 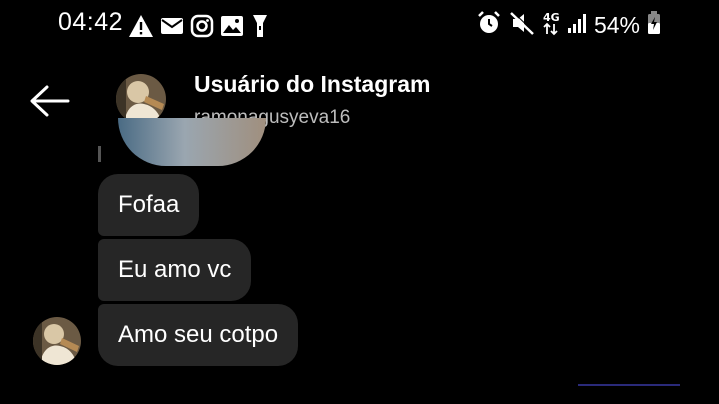 I want to click on reply-indicator, so click(x=99, y=154).